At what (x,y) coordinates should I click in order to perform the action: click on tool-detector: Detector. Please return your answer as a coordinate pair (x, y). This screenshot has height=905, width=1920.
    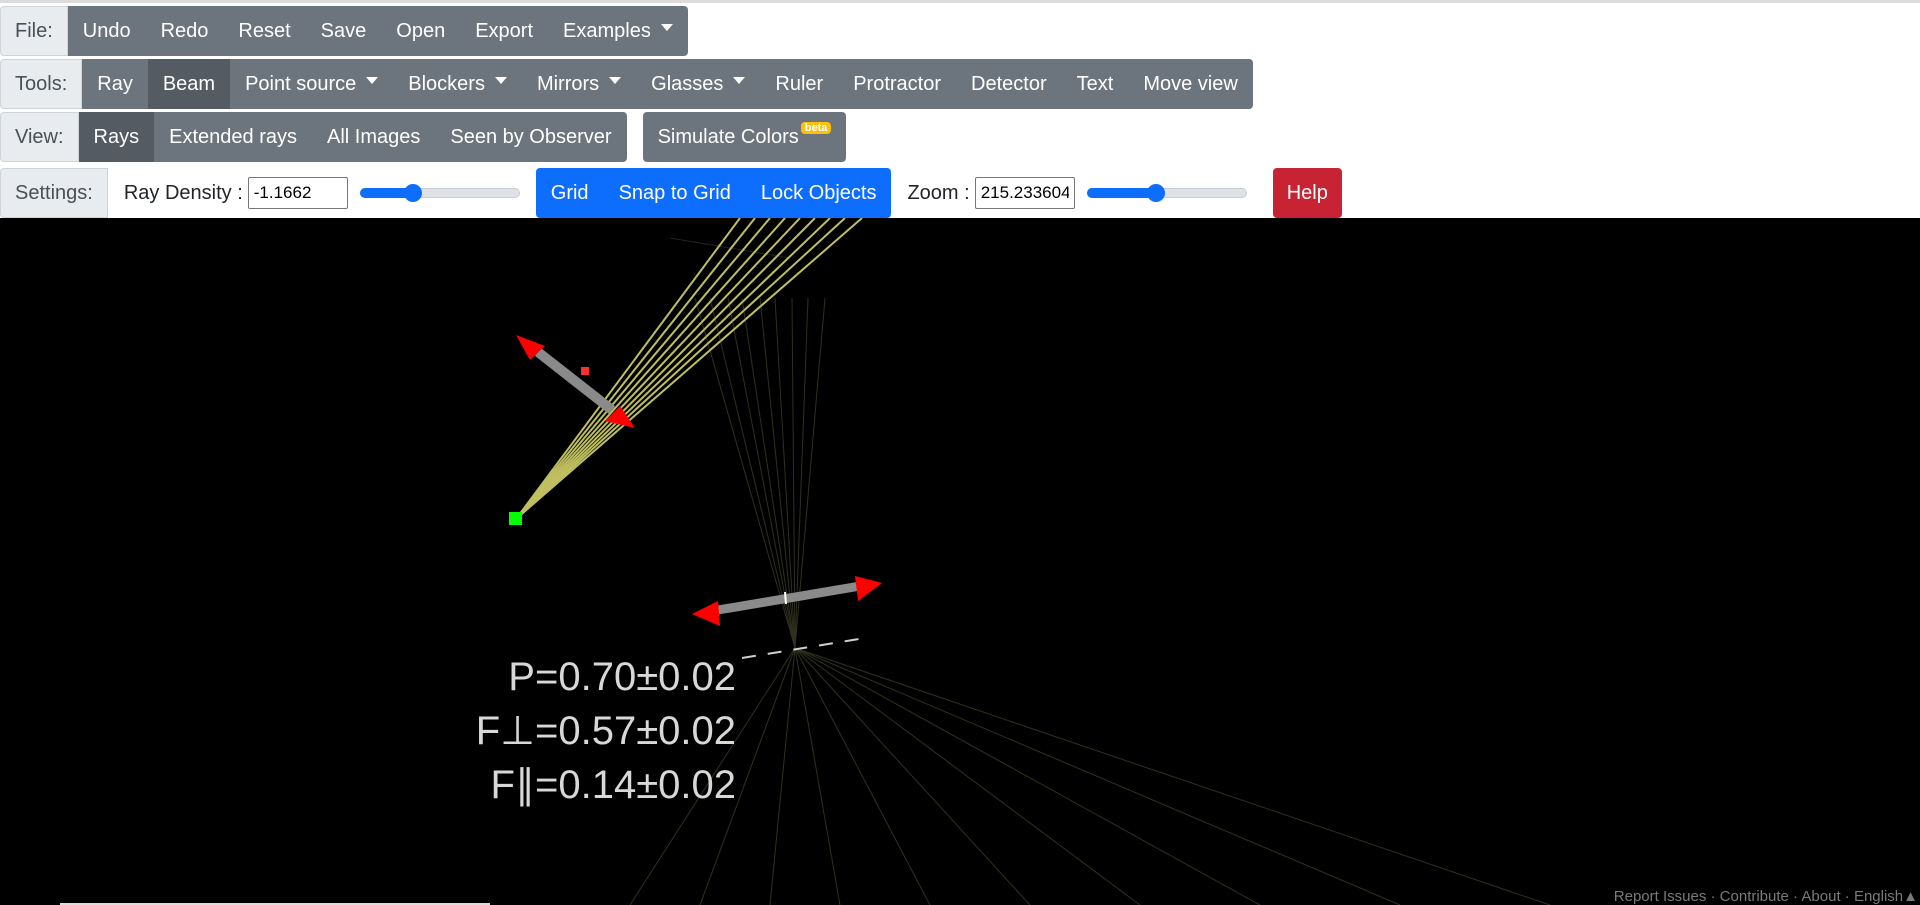
    Looking at the image, I should click on (1009, 84).